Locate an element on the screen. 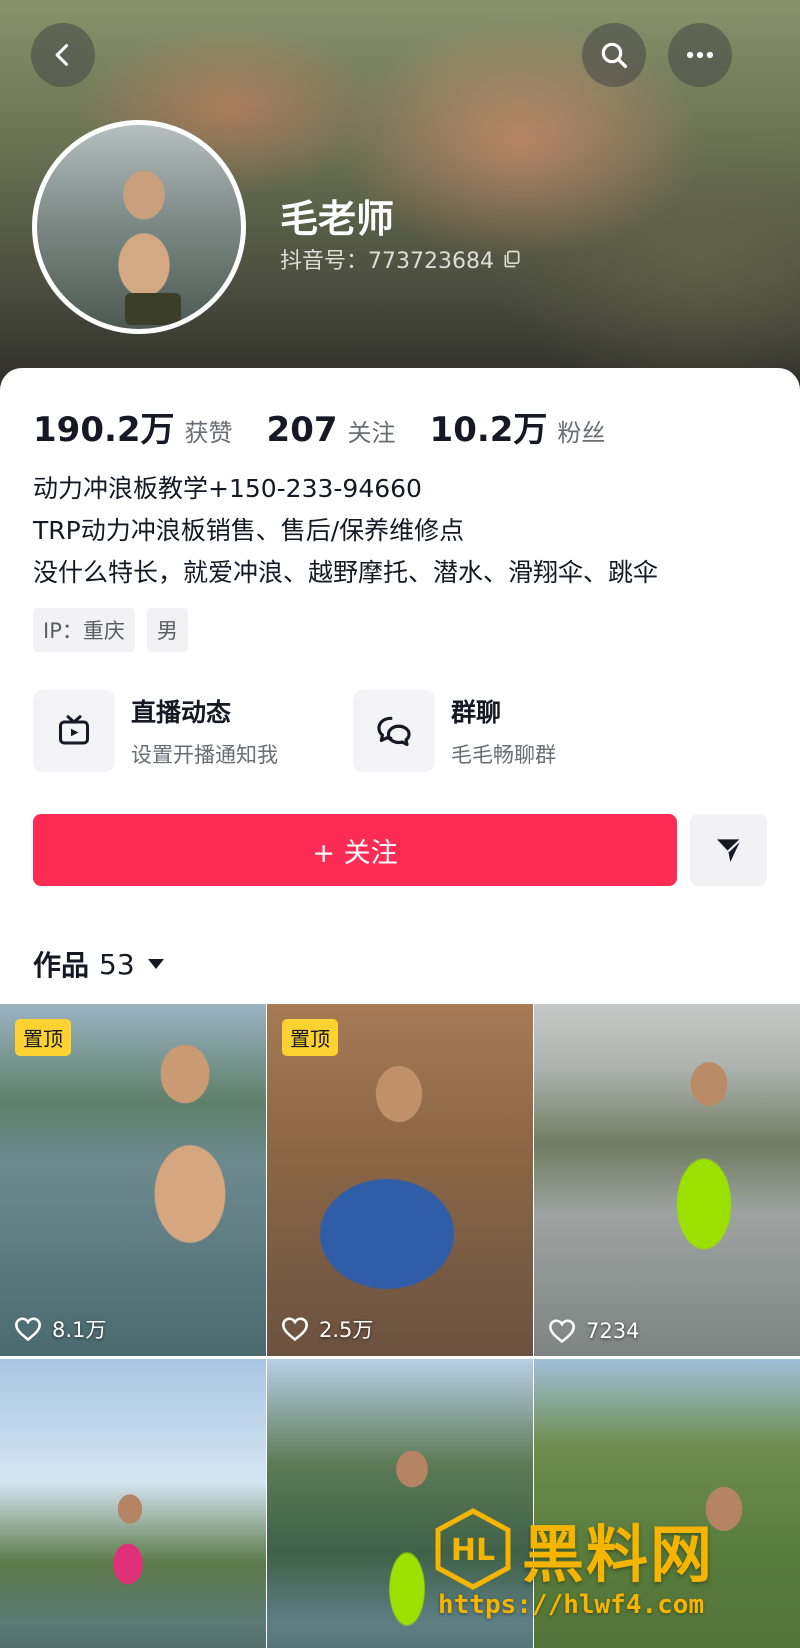 This screenshot has width=800, height=1648. stat-fans-value: 10.2万 is located at coordinates (488, 430).